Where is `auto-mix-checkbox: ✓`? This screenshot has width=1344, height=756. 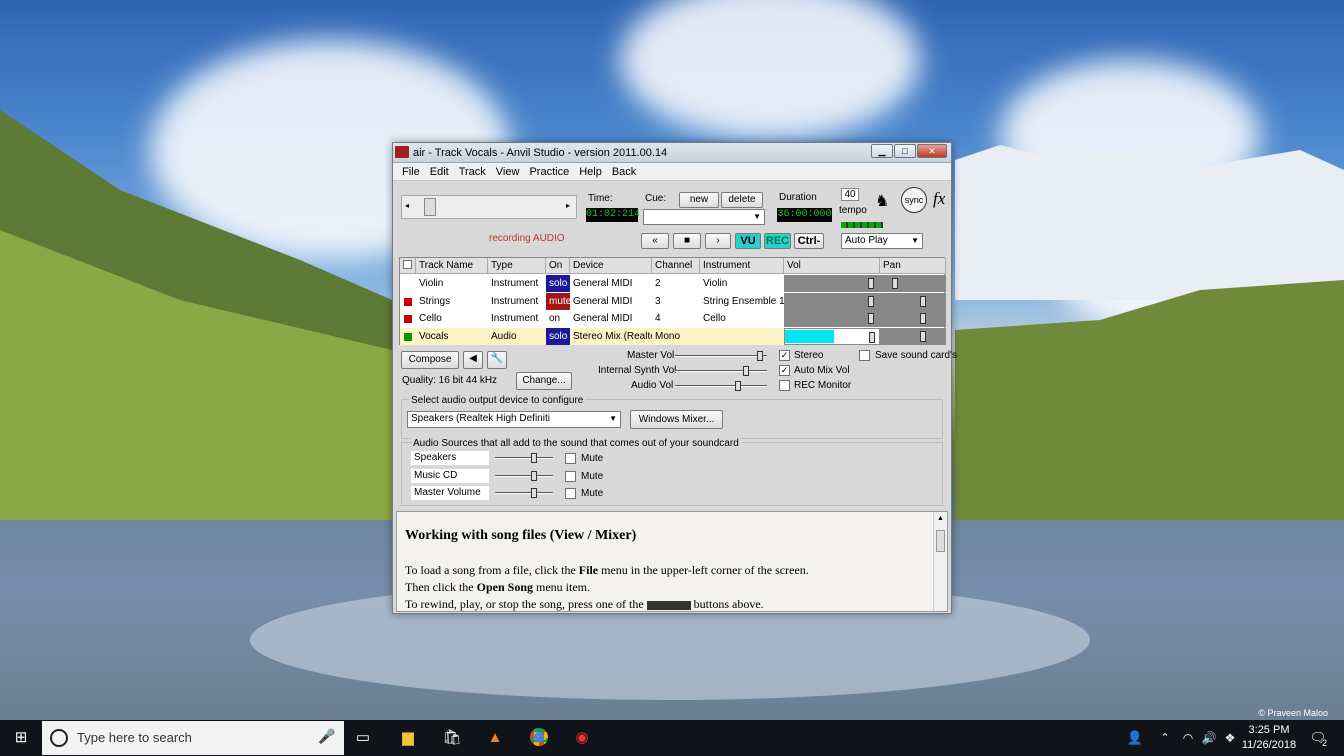
auto-mix-checkbox: ✓ is located at coordinates (784, 370).